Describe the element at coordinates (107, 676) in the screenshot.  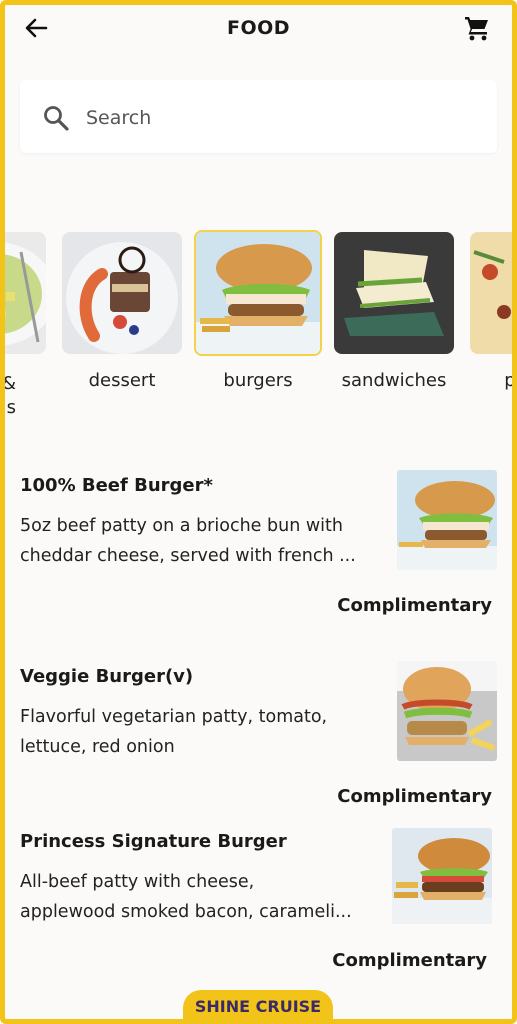
I see `item-name: Veggie Burger(v)` at that location.